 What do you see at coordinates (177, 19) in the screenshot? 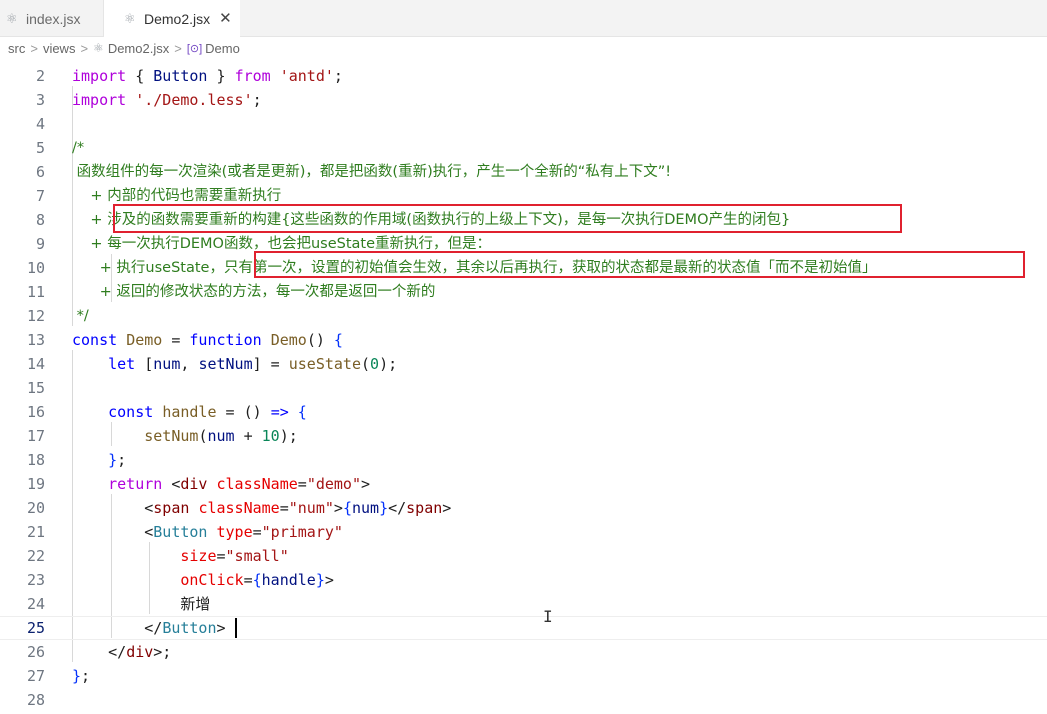
I see `tab-label: Demo2.jsx` at bounding box center [177, 19].